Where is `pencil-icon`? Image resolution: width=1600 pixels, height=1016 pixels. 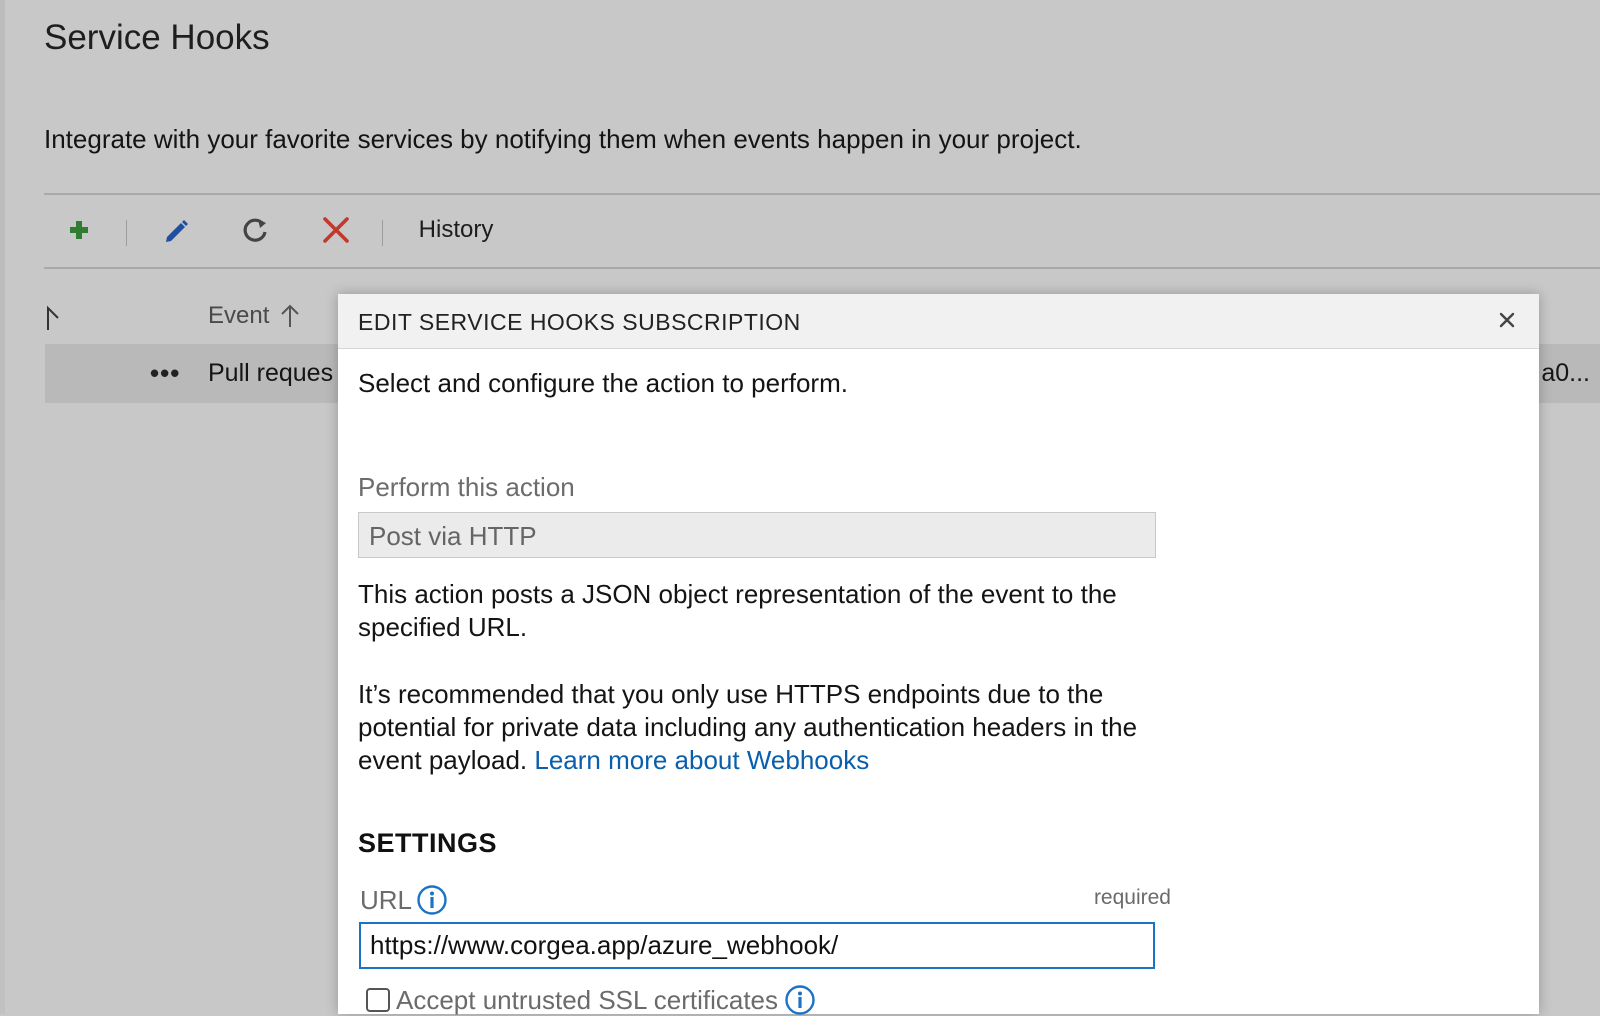
pencil-icon is located at coordinates (177, 231).